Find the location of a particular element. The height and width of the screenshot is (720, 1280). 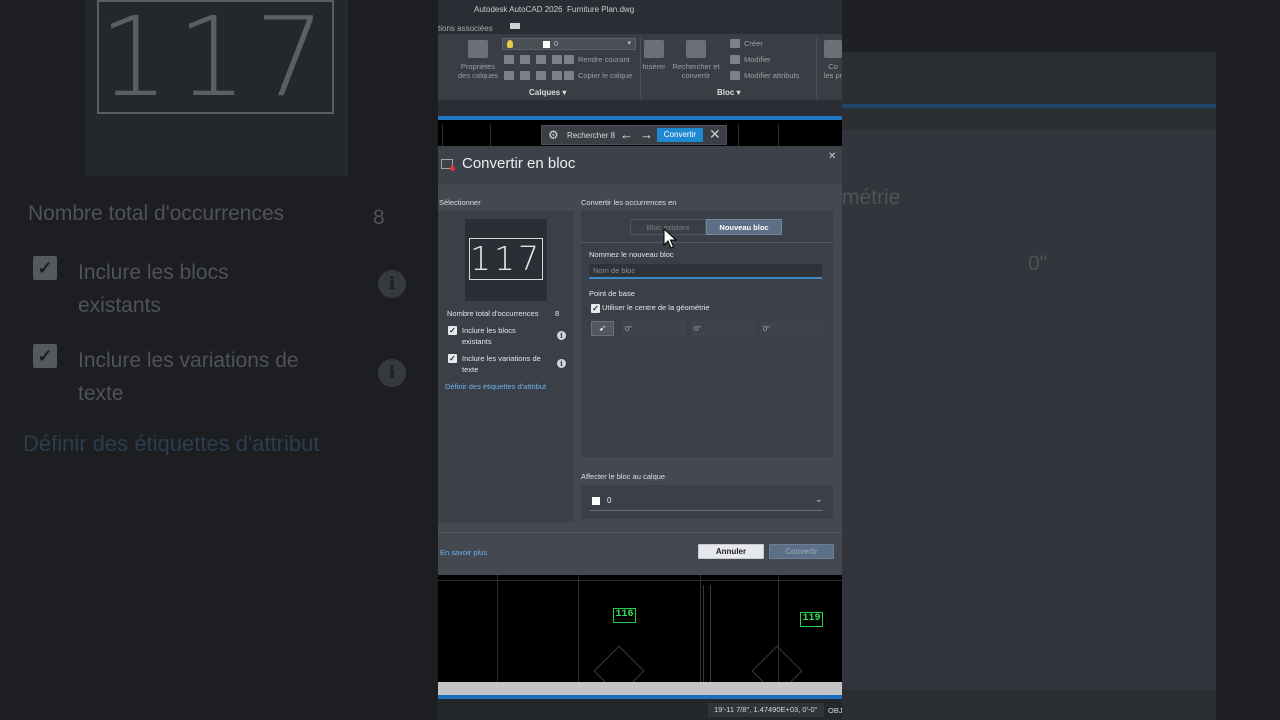

bulb-icon is located at coordinates (510, 44).